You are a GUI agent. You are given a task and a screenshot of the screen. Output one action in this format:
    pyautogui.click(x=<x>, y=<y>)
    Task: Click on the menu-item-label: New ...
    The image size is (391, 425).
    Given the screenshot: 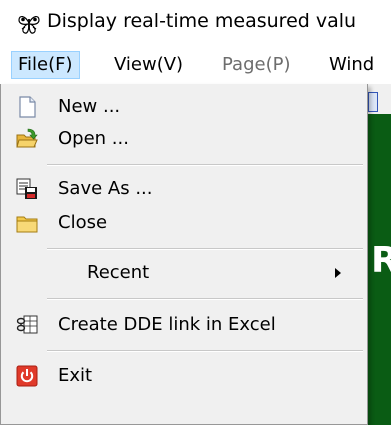 What is the action you would take?
    pyautogui.click(x=89, y=106)
    